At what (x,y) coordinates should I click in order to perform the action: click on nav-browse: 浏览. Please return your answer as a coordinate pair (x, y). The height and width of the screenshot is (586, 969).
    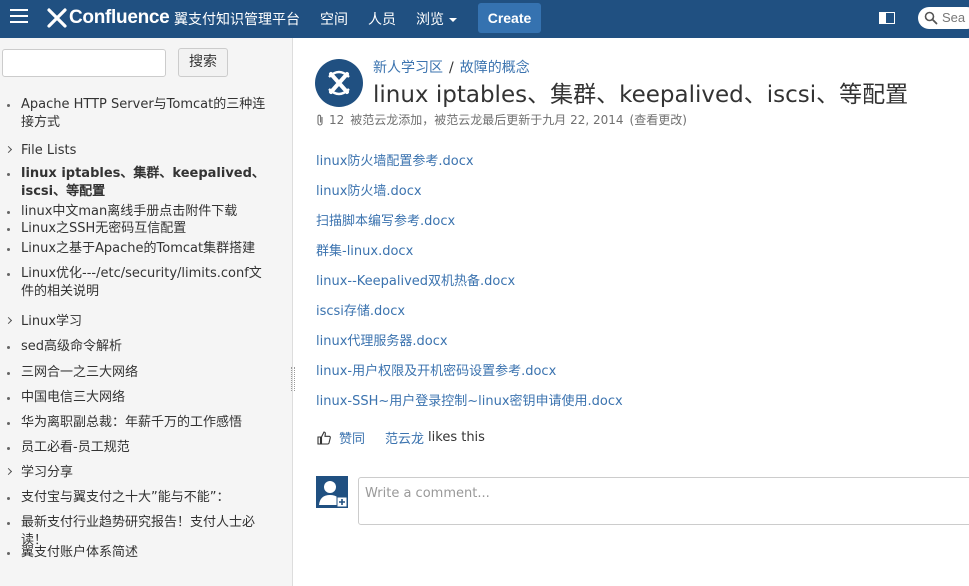
    Looking at the image, I should click on (436, 19).